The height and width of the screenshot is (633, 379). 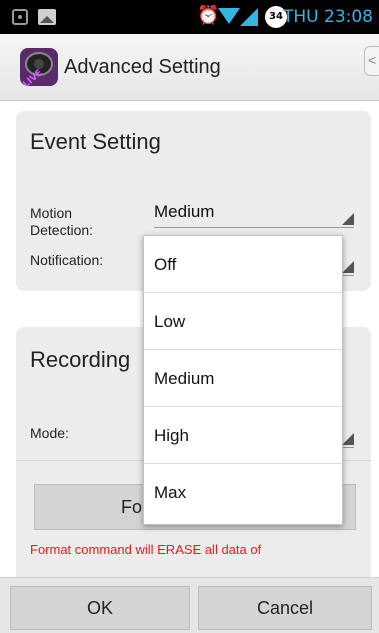 I want to click on motion-detection-label: Motion Detection:, so click(x=62, y=221).